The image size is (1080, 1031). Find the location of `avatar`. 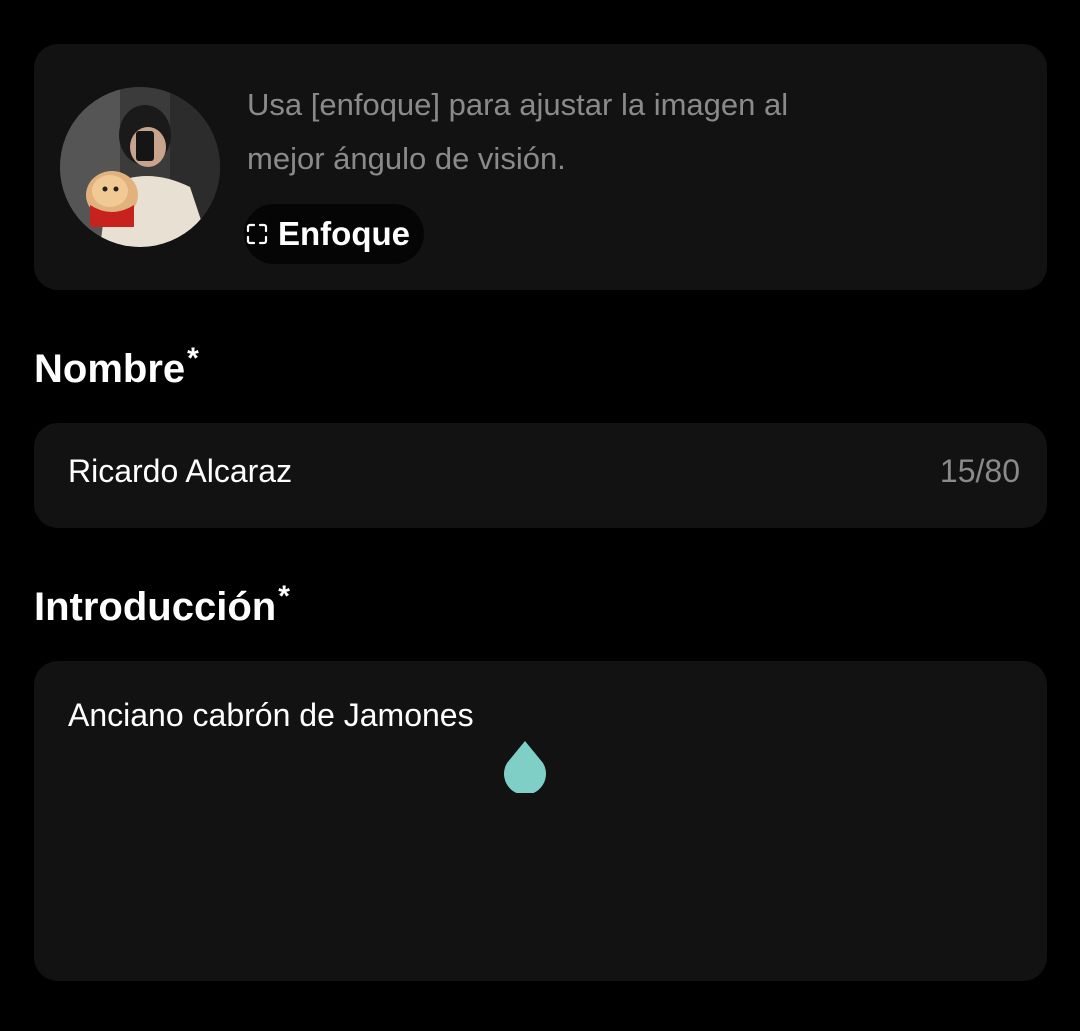

avatar is located at coordinates (140, 167).